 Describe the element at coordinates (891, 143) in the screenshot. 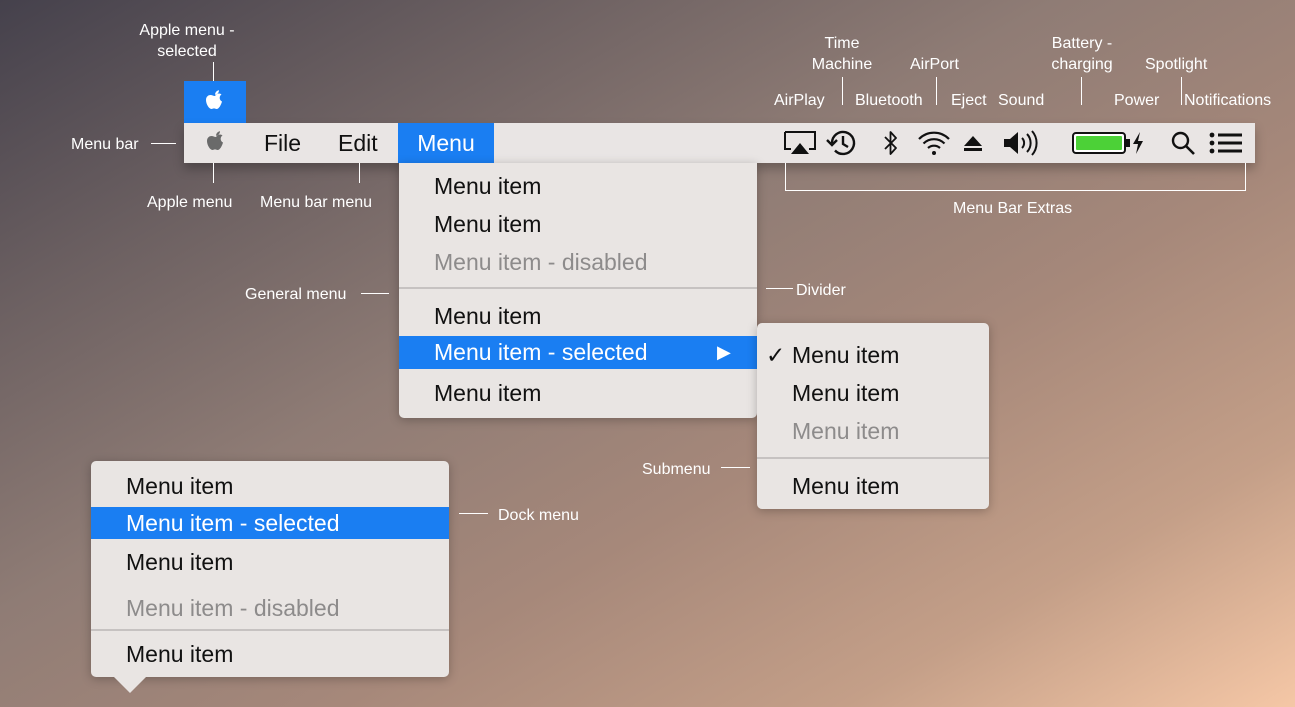

I see `bluetooth-icon` at that location.